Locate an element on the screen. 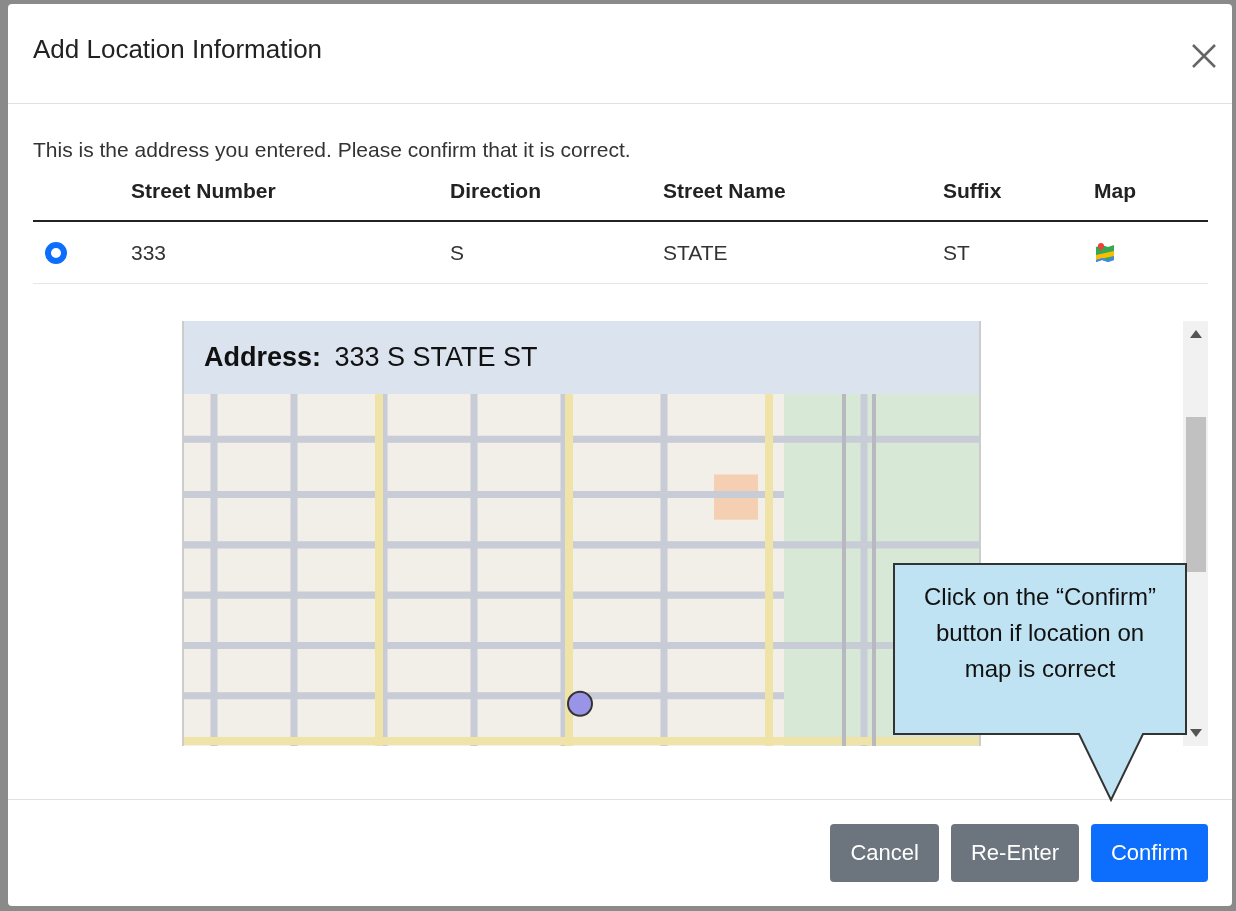  scrollbar is located at coordinates (1195, 533).